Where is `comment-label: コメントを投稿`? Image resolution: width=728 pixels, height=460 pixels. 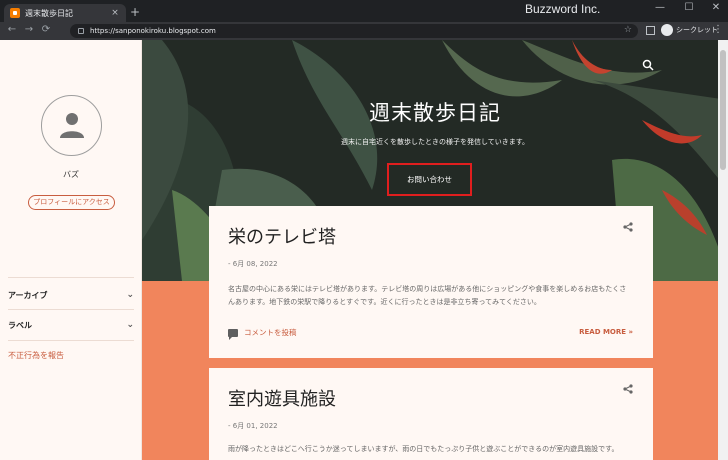 comment-label: コメントを投稿 is located at coordinates (270, 332).